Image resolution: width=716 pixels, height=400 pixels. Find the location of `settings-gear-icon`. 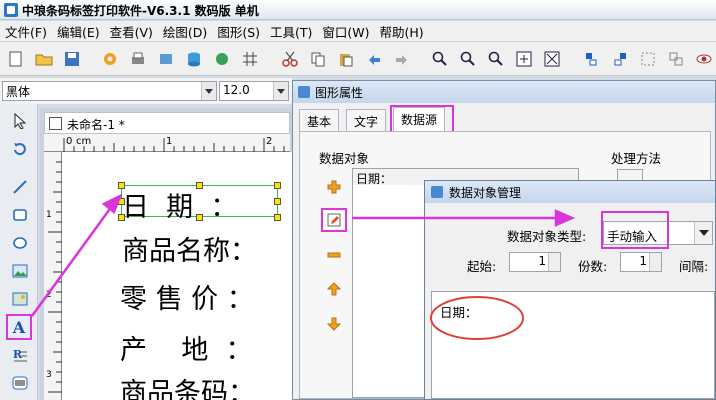

settings-gear-icon is located at coordinates (110, 59).